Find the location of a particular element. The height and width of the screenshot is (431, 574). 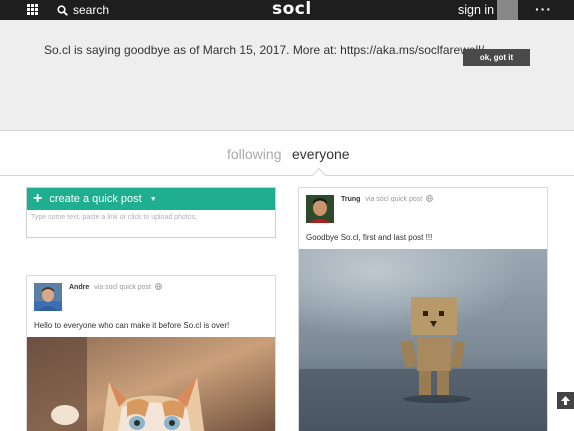

post-meta: Andre via socl quick post is located at coordinates (115, 287).